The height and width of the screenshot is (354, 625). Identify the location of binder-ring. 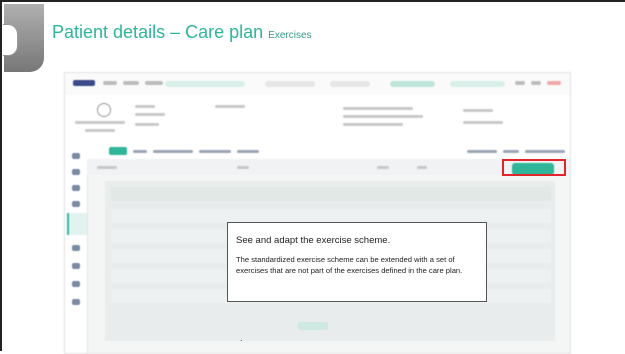
(10, 40).